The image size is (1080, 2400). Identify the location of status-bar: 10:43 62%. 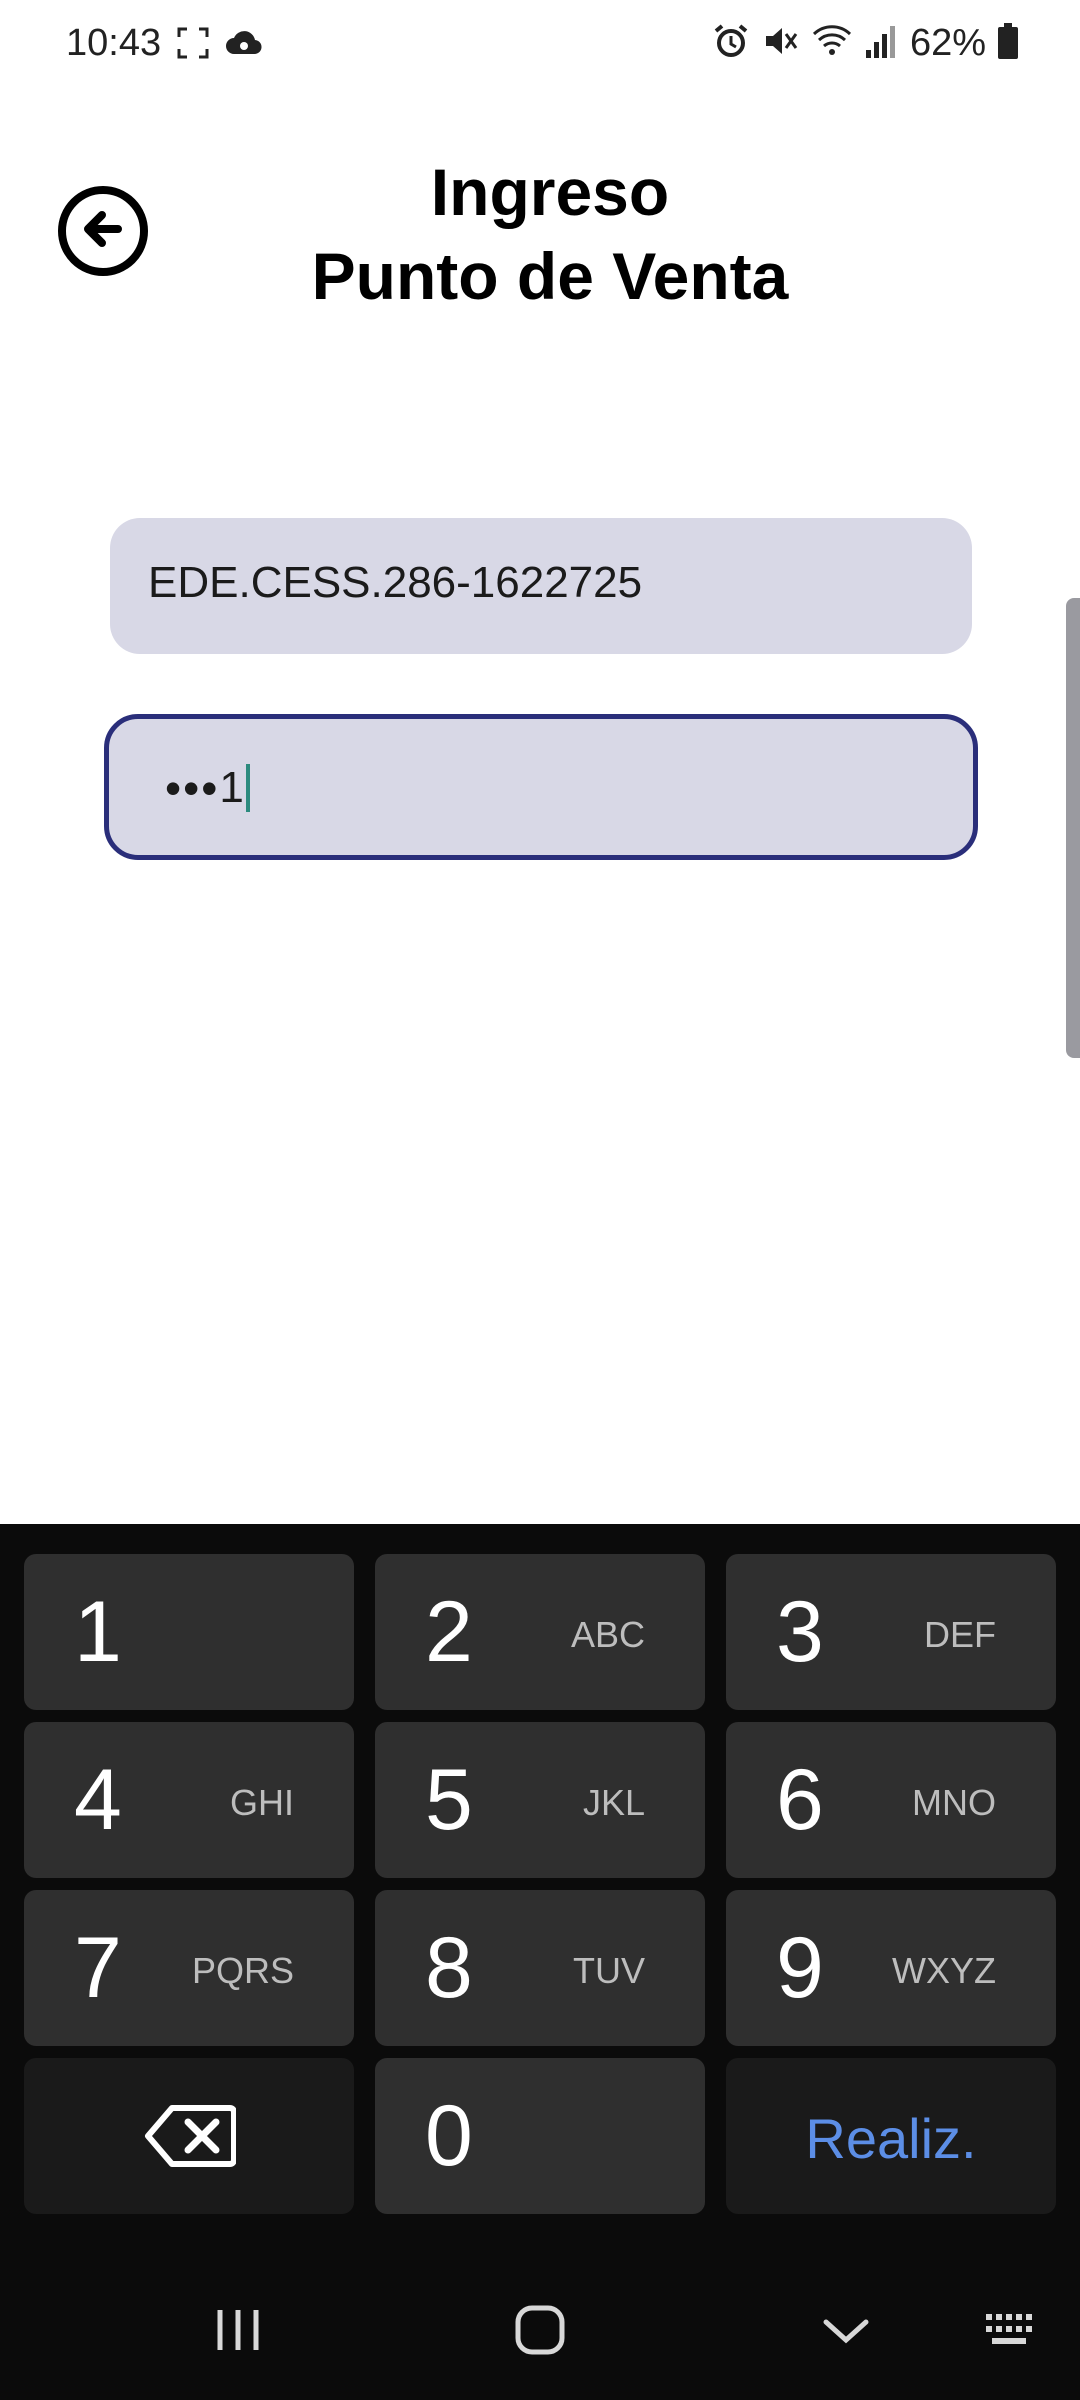
(540, 46).